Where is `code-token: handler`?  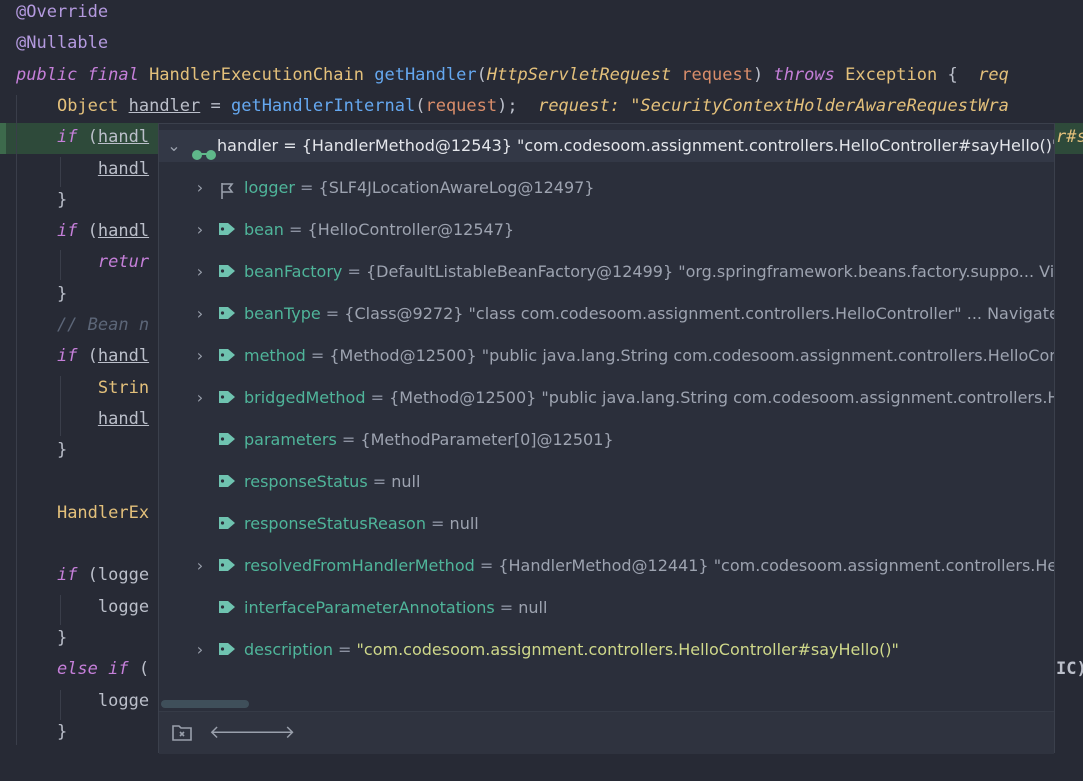
code-token: handler is located at coordinates (164, 105).